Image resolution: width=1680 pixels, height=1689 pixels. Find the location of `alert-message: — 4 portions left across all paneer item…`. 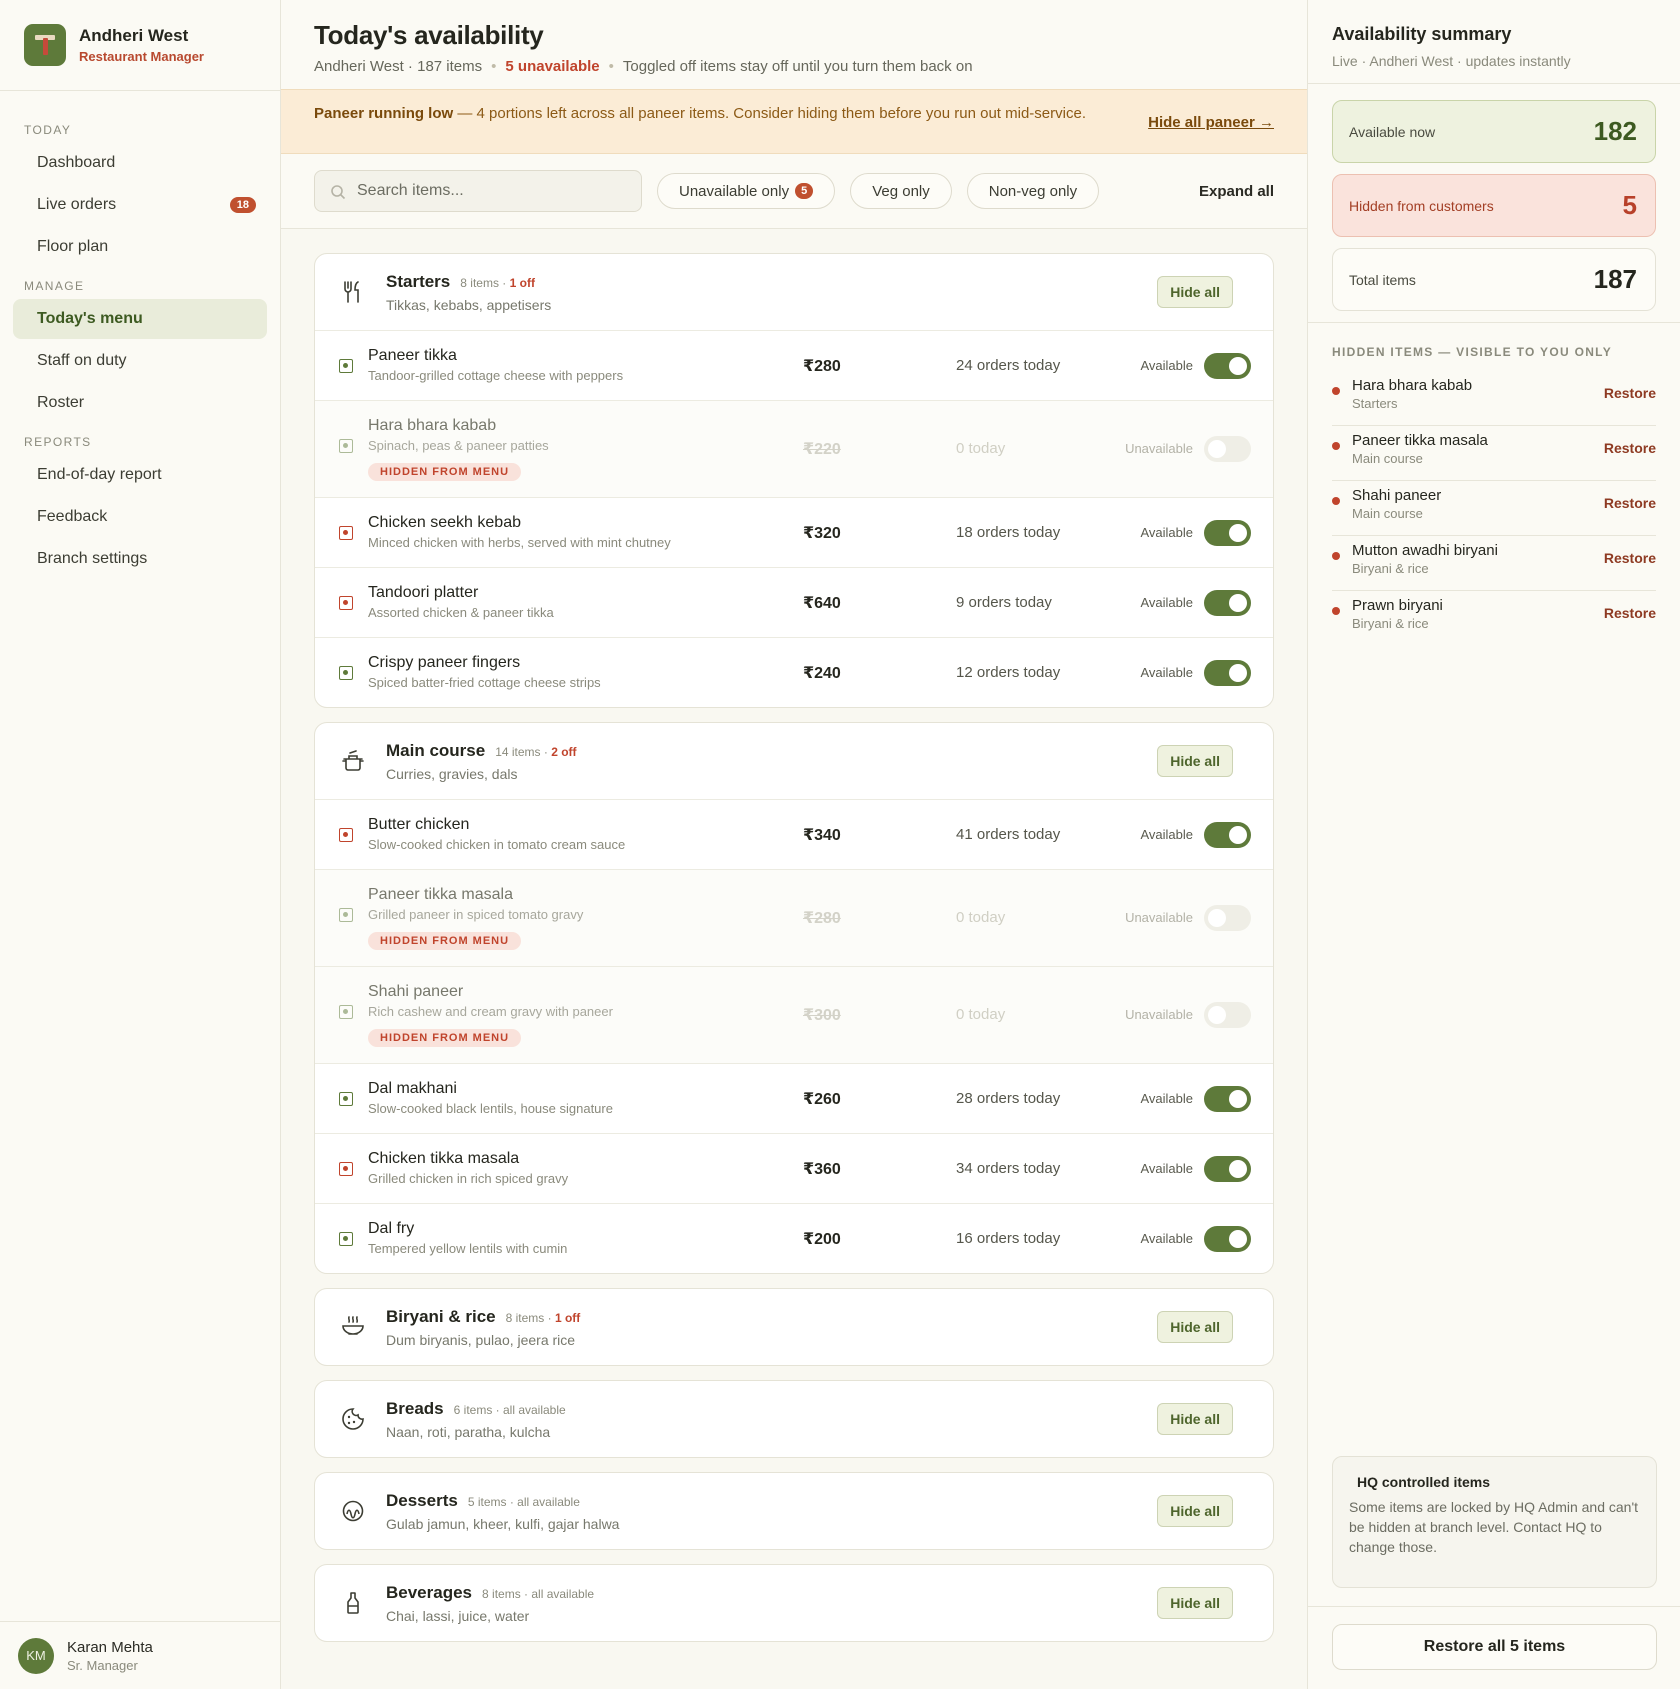

alert-message: — 4 portions left across all paneer item… is located at coordinates (769, 113).